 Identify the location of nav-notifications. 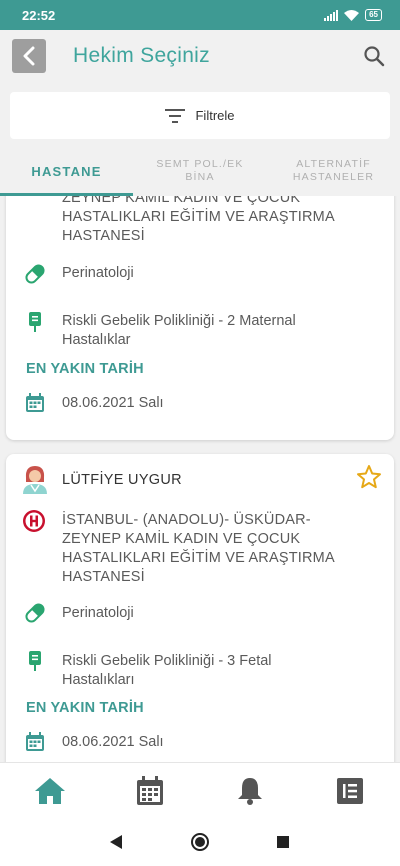
(250, 791).